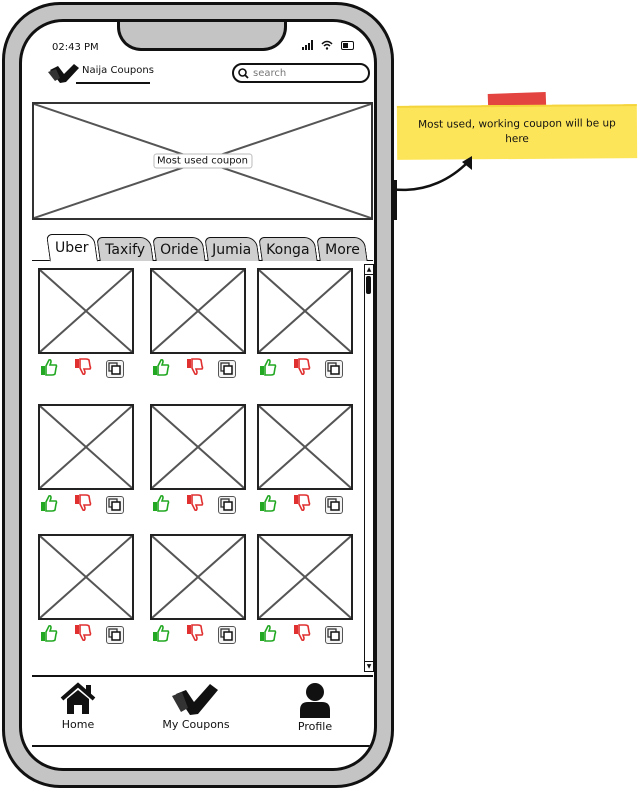 The height and width of the screenshot is (793, 640). Describe the element at coordinates (196, 724) in the screenshot. I see `nav-my-coupons-label: My Coupons` at that location.